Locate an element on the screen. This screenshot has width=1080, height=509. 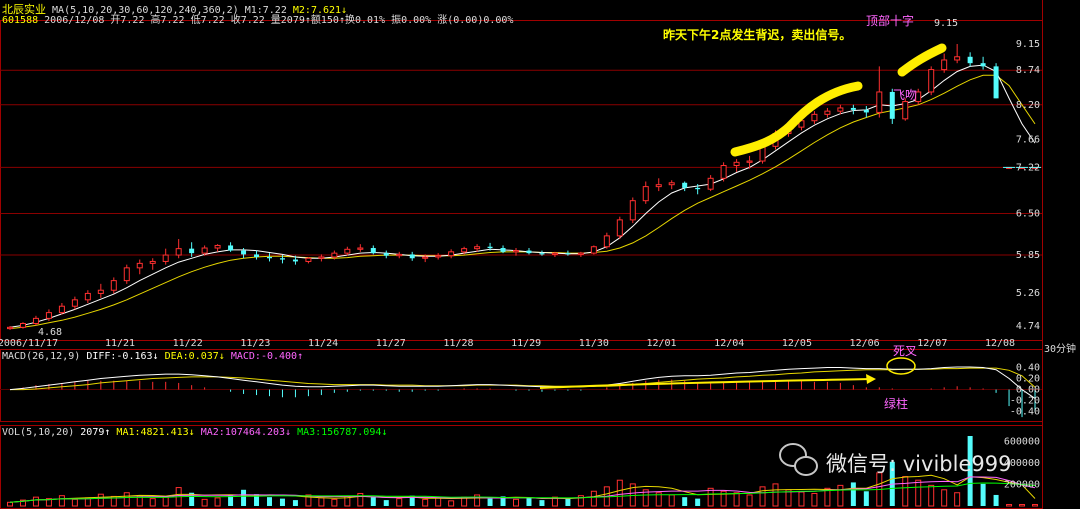
date-tick-label: 12/06 is located at coordinates (865, 343).